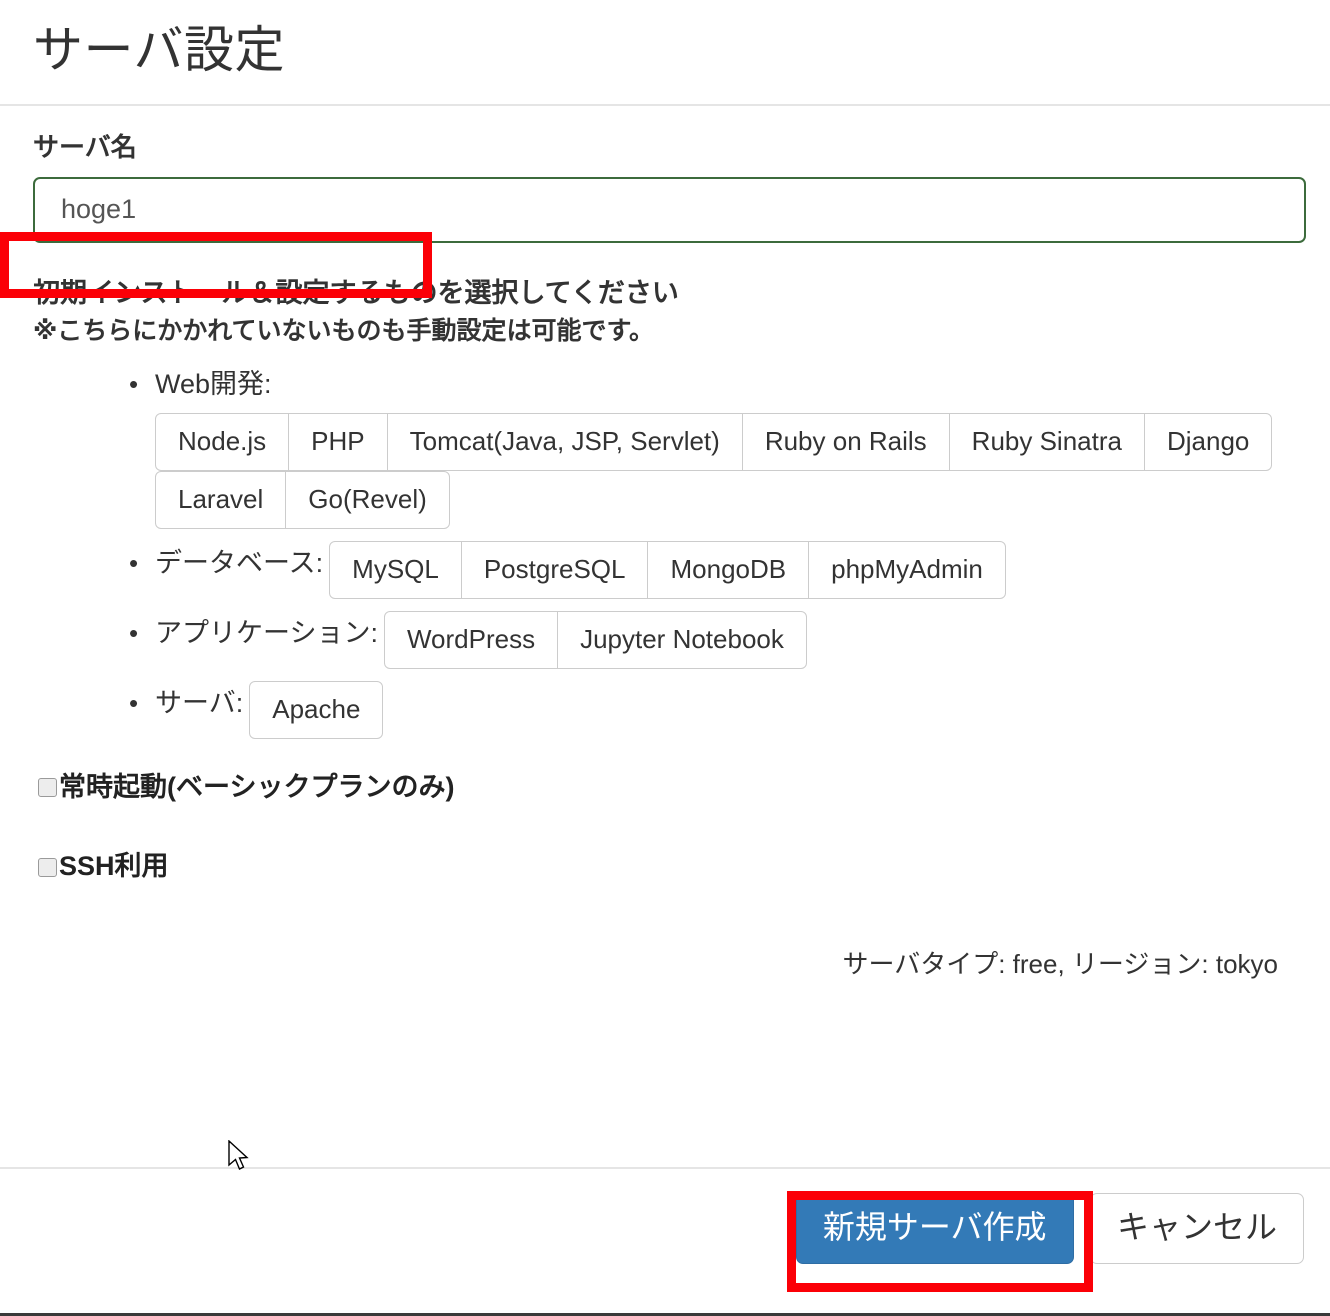 Image resolution: width=1330 pixels, height=1316 pixels. Describe the element at coordinates (213, 383) in the screenshot. I see `option-group-label: Web開発:` at that location.